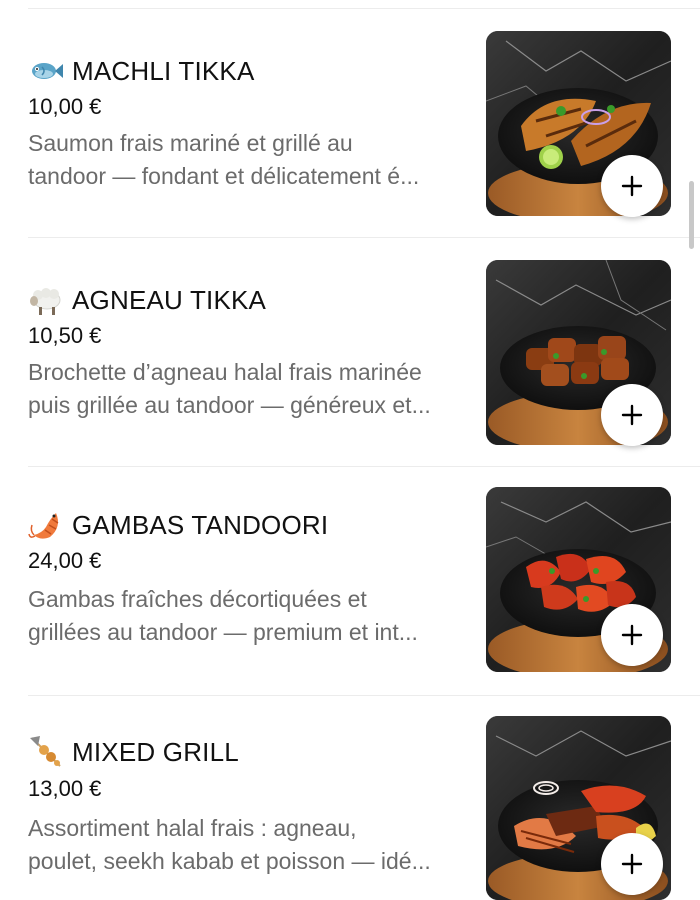  I want to click on item-title-row: MIXED GRILL, so click(133, 752).